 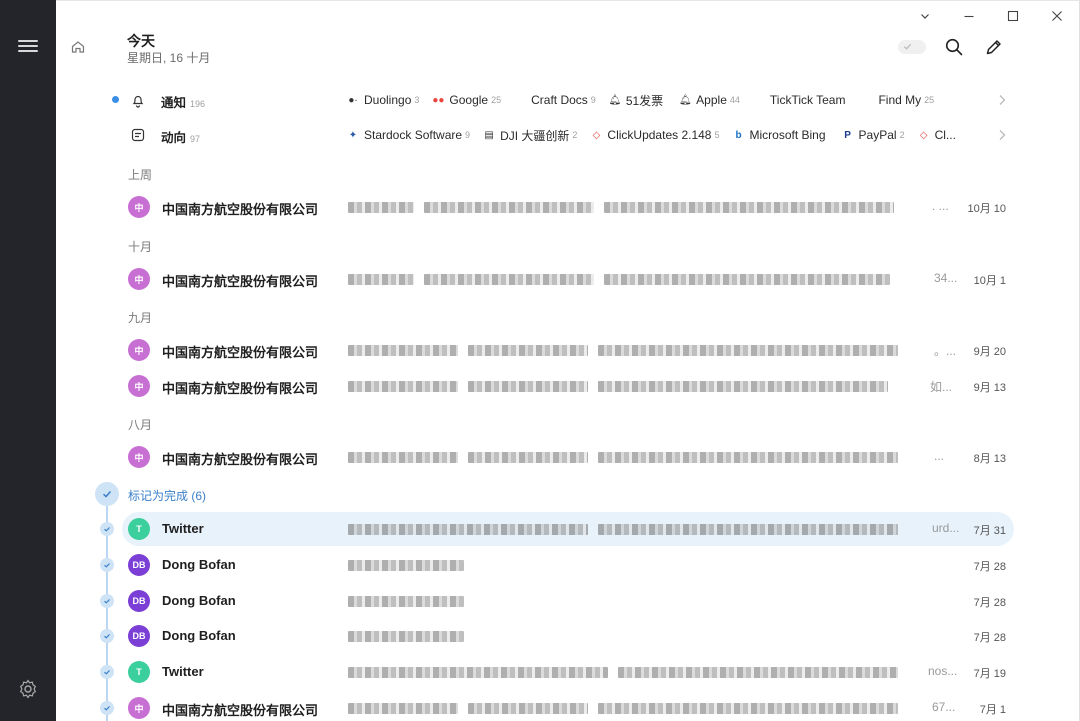 I want to click on email-row: T Twitter urd... 7月 31, so click(x=568, y=529).